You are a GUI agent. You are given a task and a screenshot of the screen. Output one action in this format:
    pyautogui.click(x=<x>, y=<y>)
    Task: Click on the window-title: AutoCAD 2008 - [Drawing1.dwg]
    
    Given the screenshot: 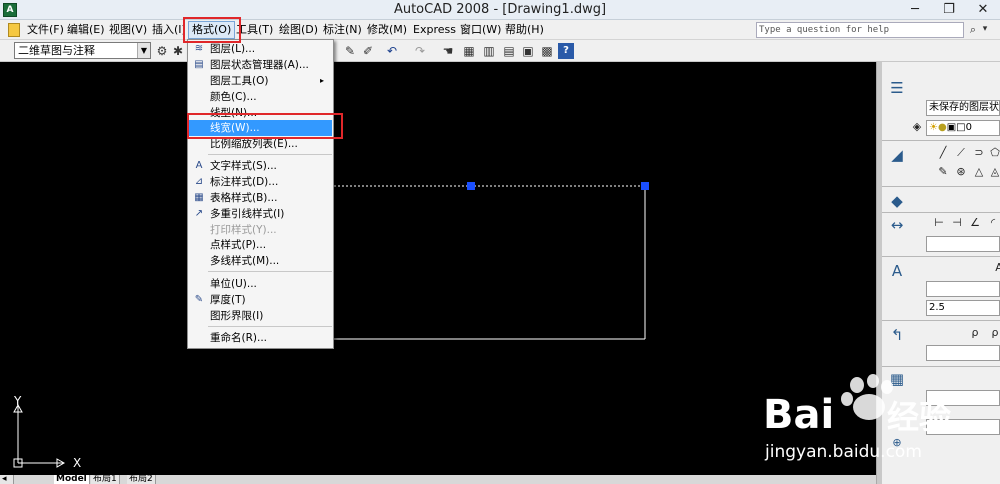 What is the action you would take?
    pyautogui.click(x=500, y=9)
    